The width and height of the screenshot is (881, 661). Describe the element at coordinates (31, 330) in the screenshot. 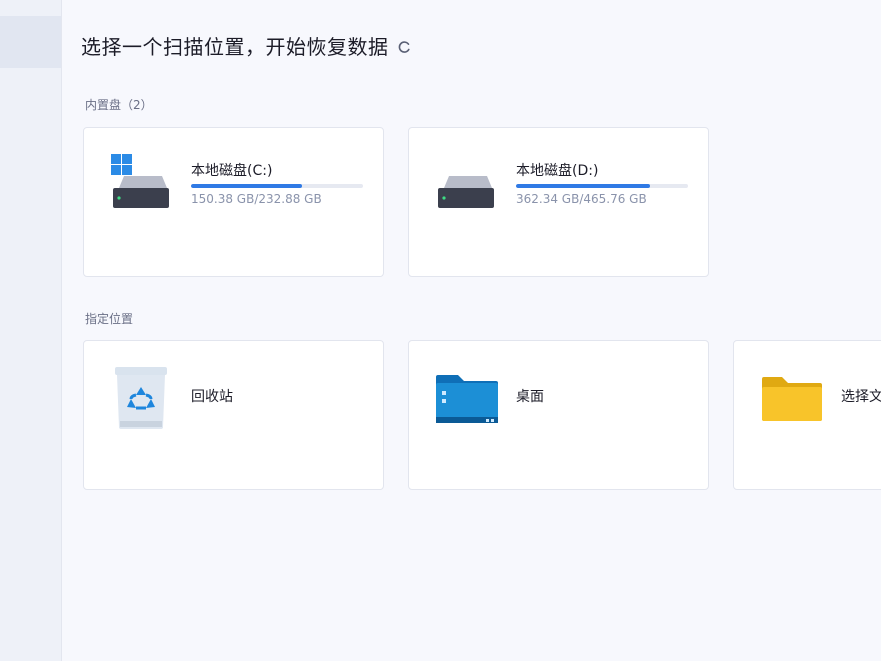

I see `sidebar` at that location.